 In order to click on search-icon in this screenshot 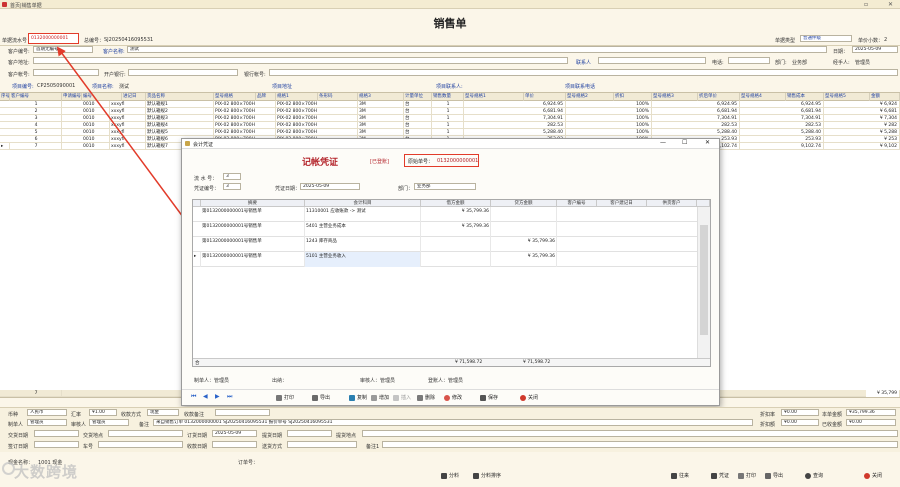, I will do `click(808, 475)`.